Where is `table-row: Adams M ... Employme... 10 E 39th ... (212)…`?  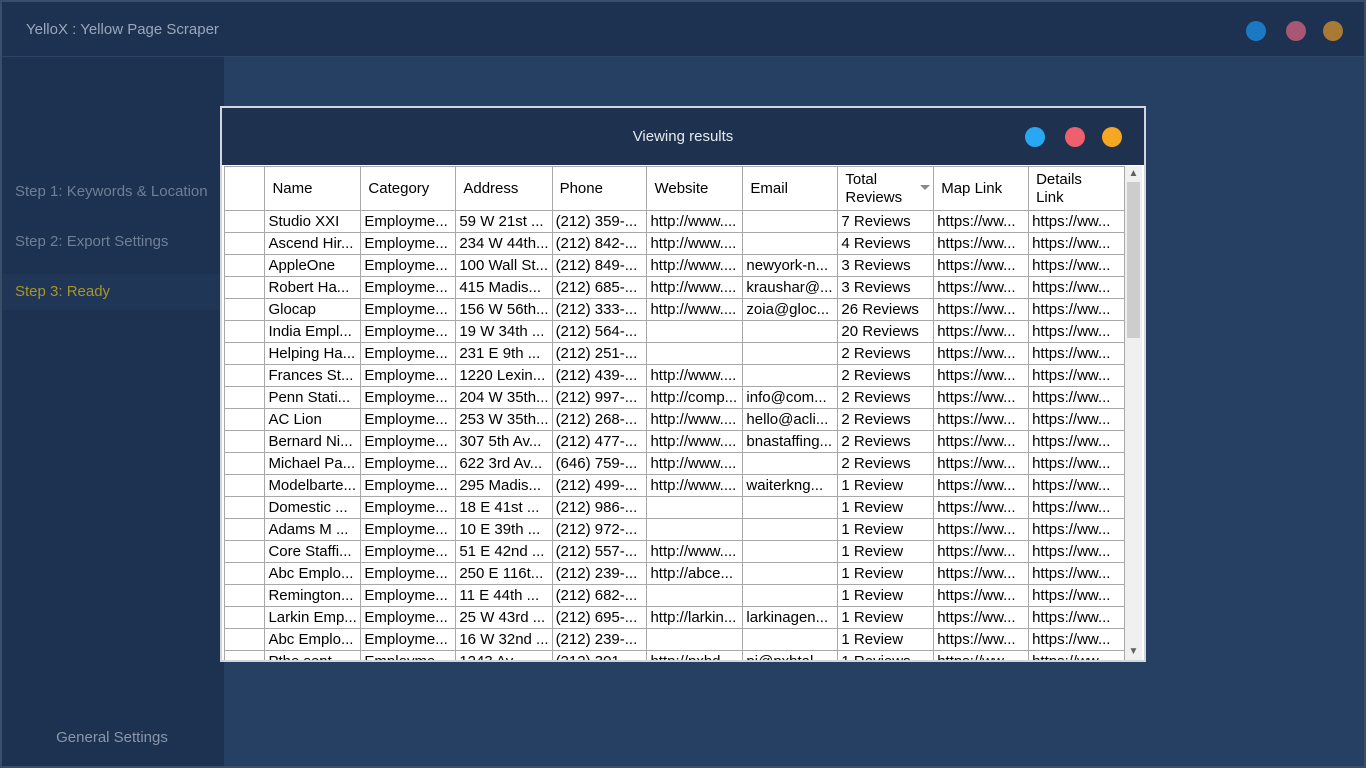
table-row: Adams M ... Employme... 10 E 39th ... (212)… is located at coordinates (674, 529).